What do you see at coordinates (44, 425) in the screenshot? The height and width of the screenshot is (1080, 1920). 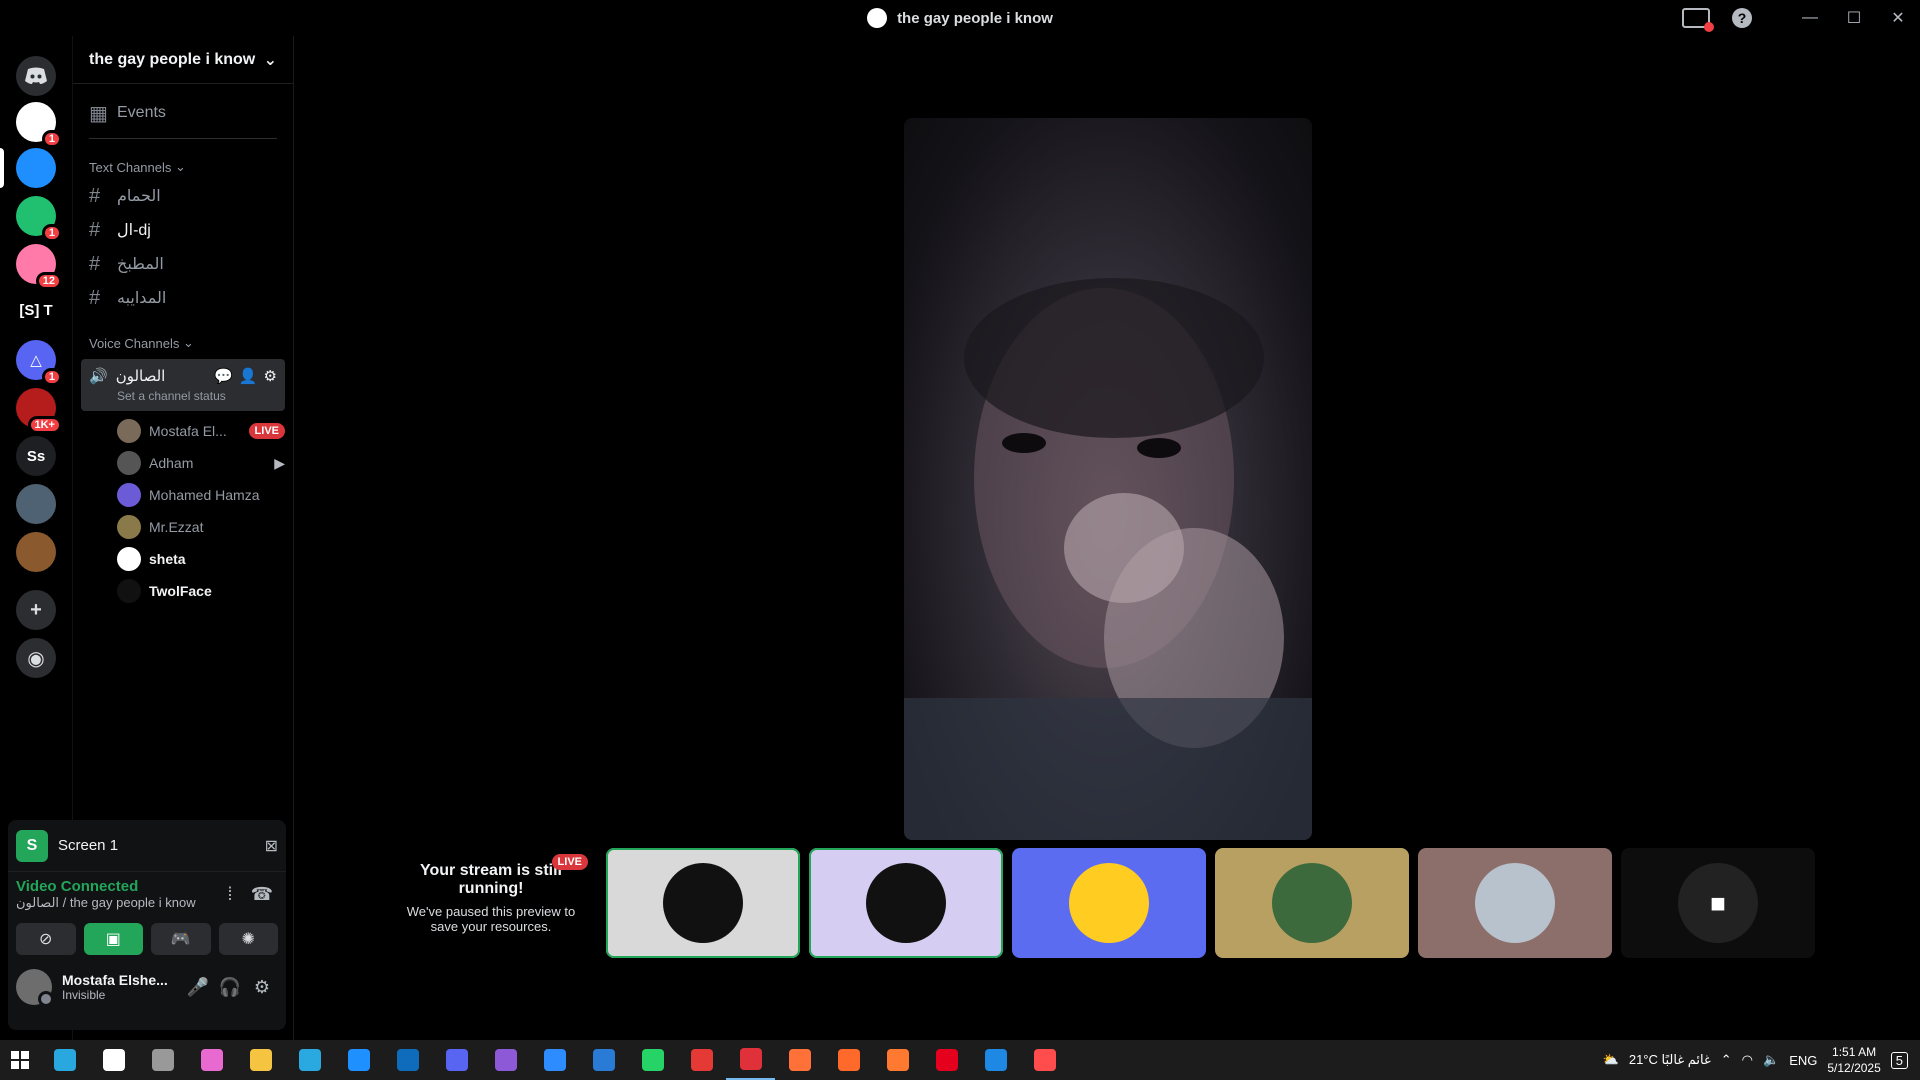 I see `mention-badge: 1K+` at bounding box center [44, 425].